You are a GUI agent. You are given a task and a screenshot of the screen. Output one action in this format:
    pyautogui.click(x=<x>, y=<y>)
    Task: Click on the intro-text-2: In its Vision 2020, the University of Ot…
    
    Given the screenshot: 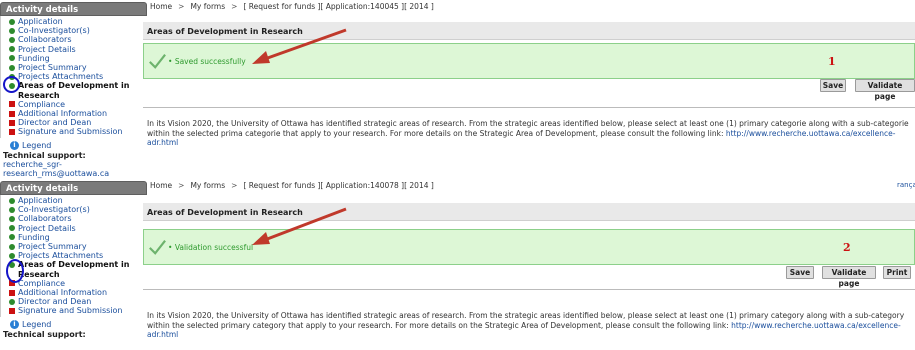 What is the action you would take?
    pyautogui.click(x=529, y=319)
    